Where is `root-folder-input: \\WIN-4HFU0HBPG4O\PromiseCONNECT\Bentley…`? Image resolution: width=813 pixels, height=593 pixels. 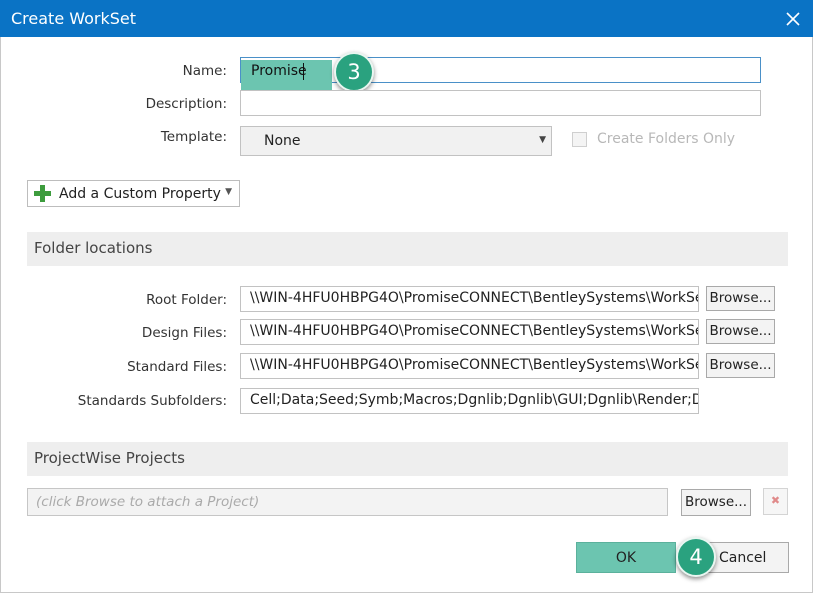
root-folder-input: \\WIN-4HFU0HBPG4O\PromiseCONNECT\Bentley… is located at coordinates (469, 299).